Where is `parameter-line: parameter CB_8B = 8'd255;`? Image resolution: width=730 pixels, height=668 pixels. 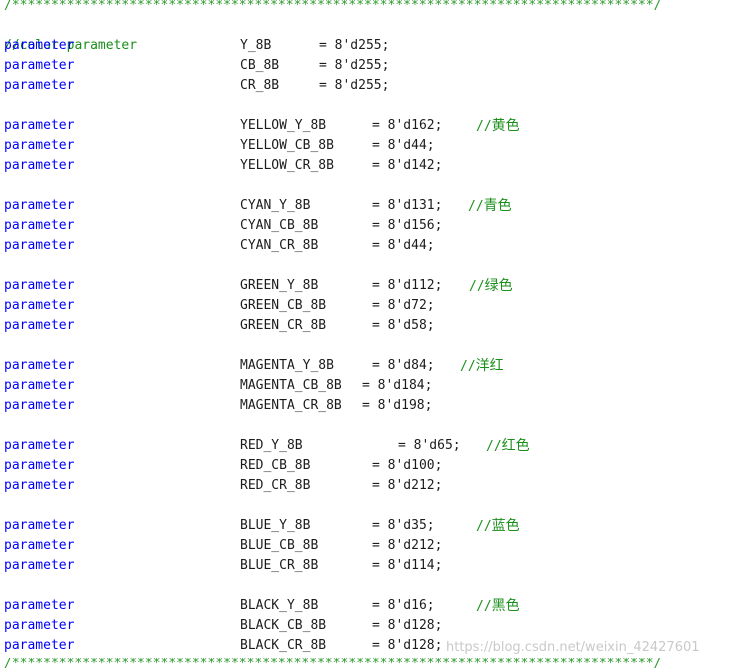 parameter-line: parameter CB_8B = 8'd255; is located at coordinates (365, 66).